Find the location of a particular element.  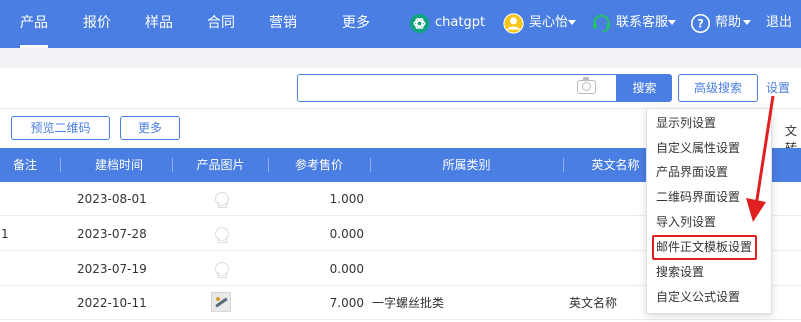

support-chevron-down-icon is located at coordinates (672, 22).